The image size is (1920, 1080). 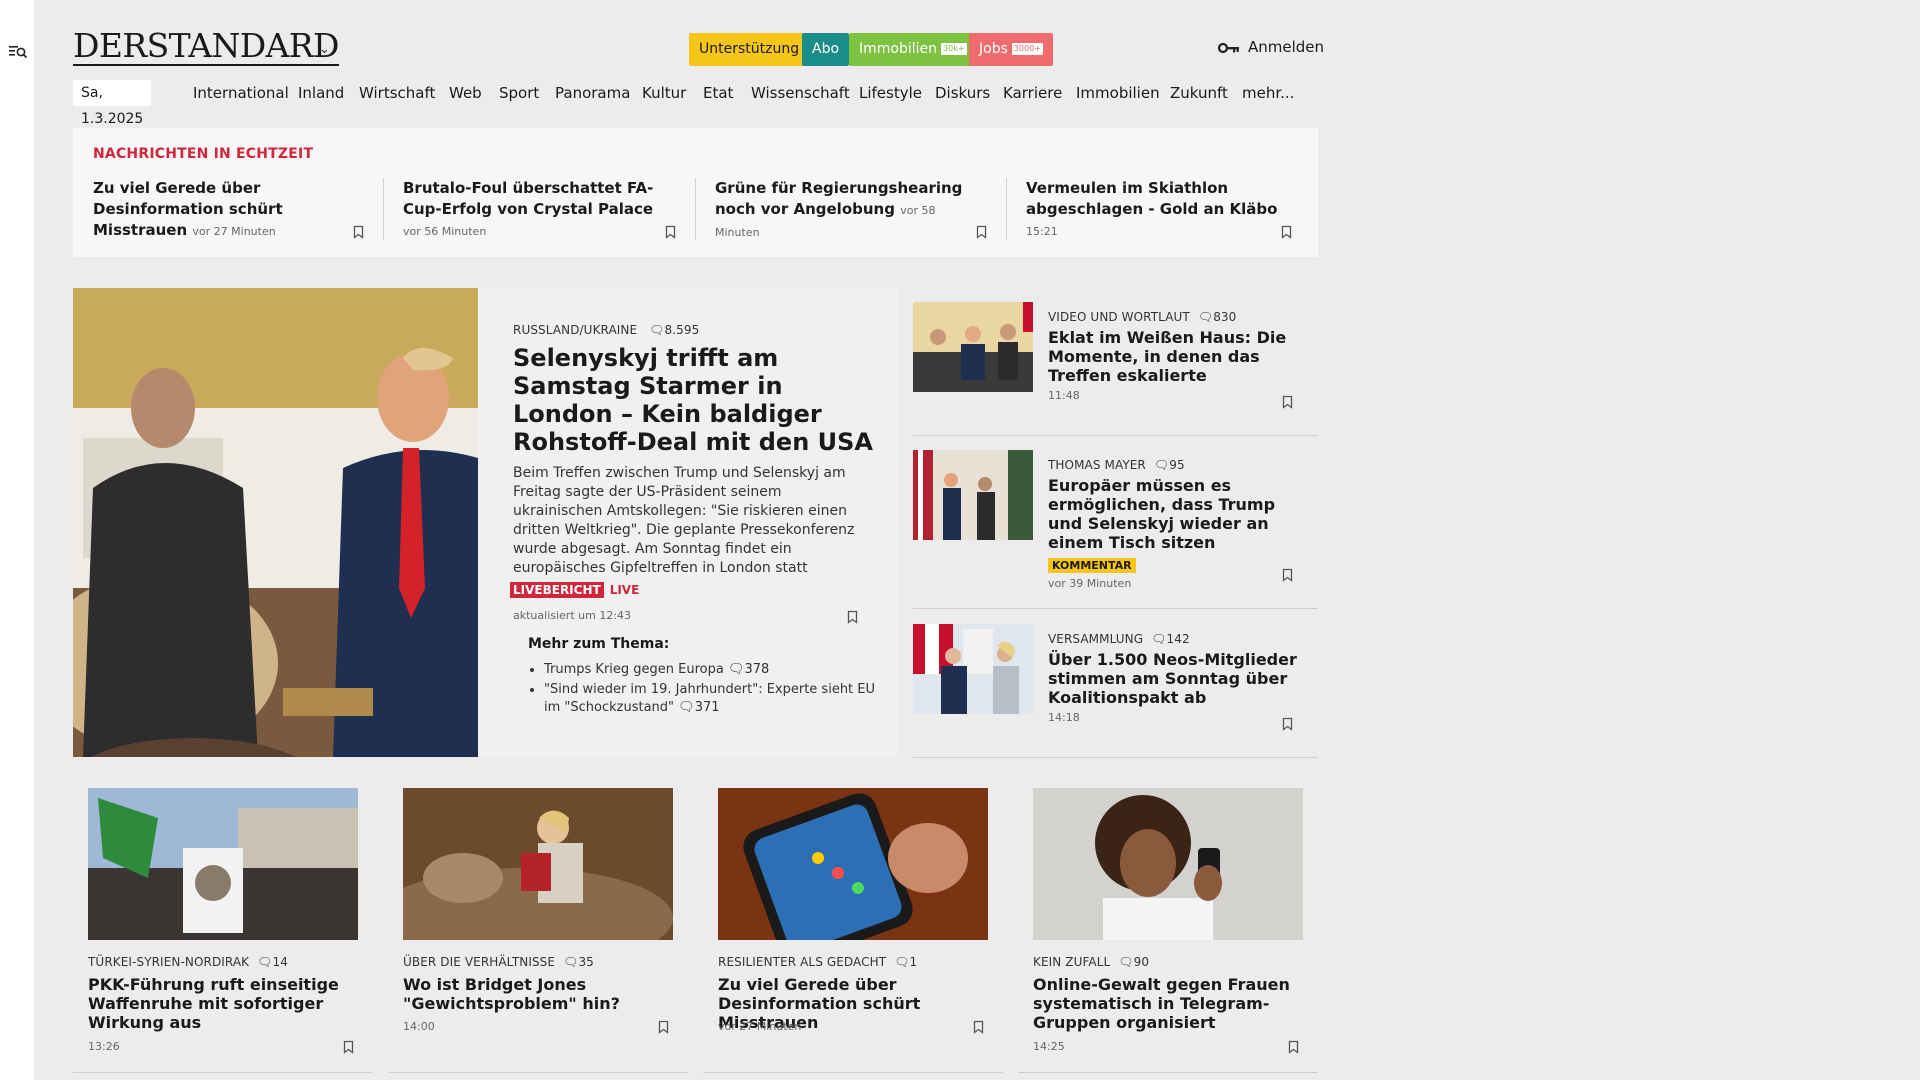 I want to click on side-time: vor 39 Minuten, so click(x=1090, y=583).